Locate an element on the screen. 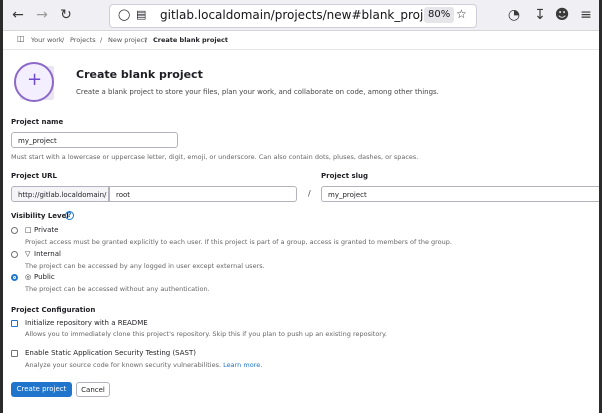  breadcrumb-item-current: Create blank project is located at coordinates (190, 40).